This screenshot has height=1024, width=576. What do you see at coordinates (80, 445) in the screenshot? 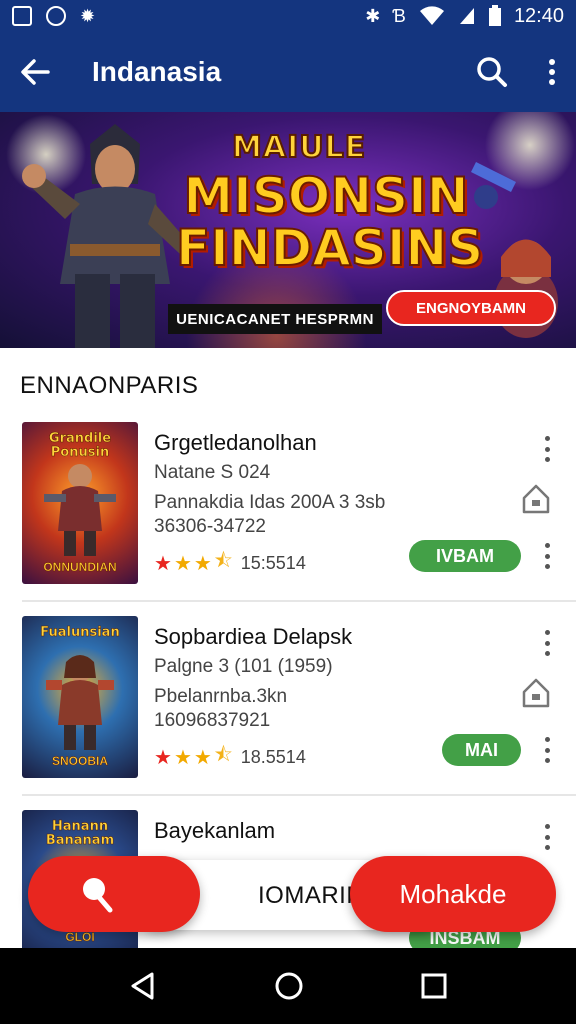
I see `thumbnail-title: Grandile Ponusin` at bounding box center [80, 445].